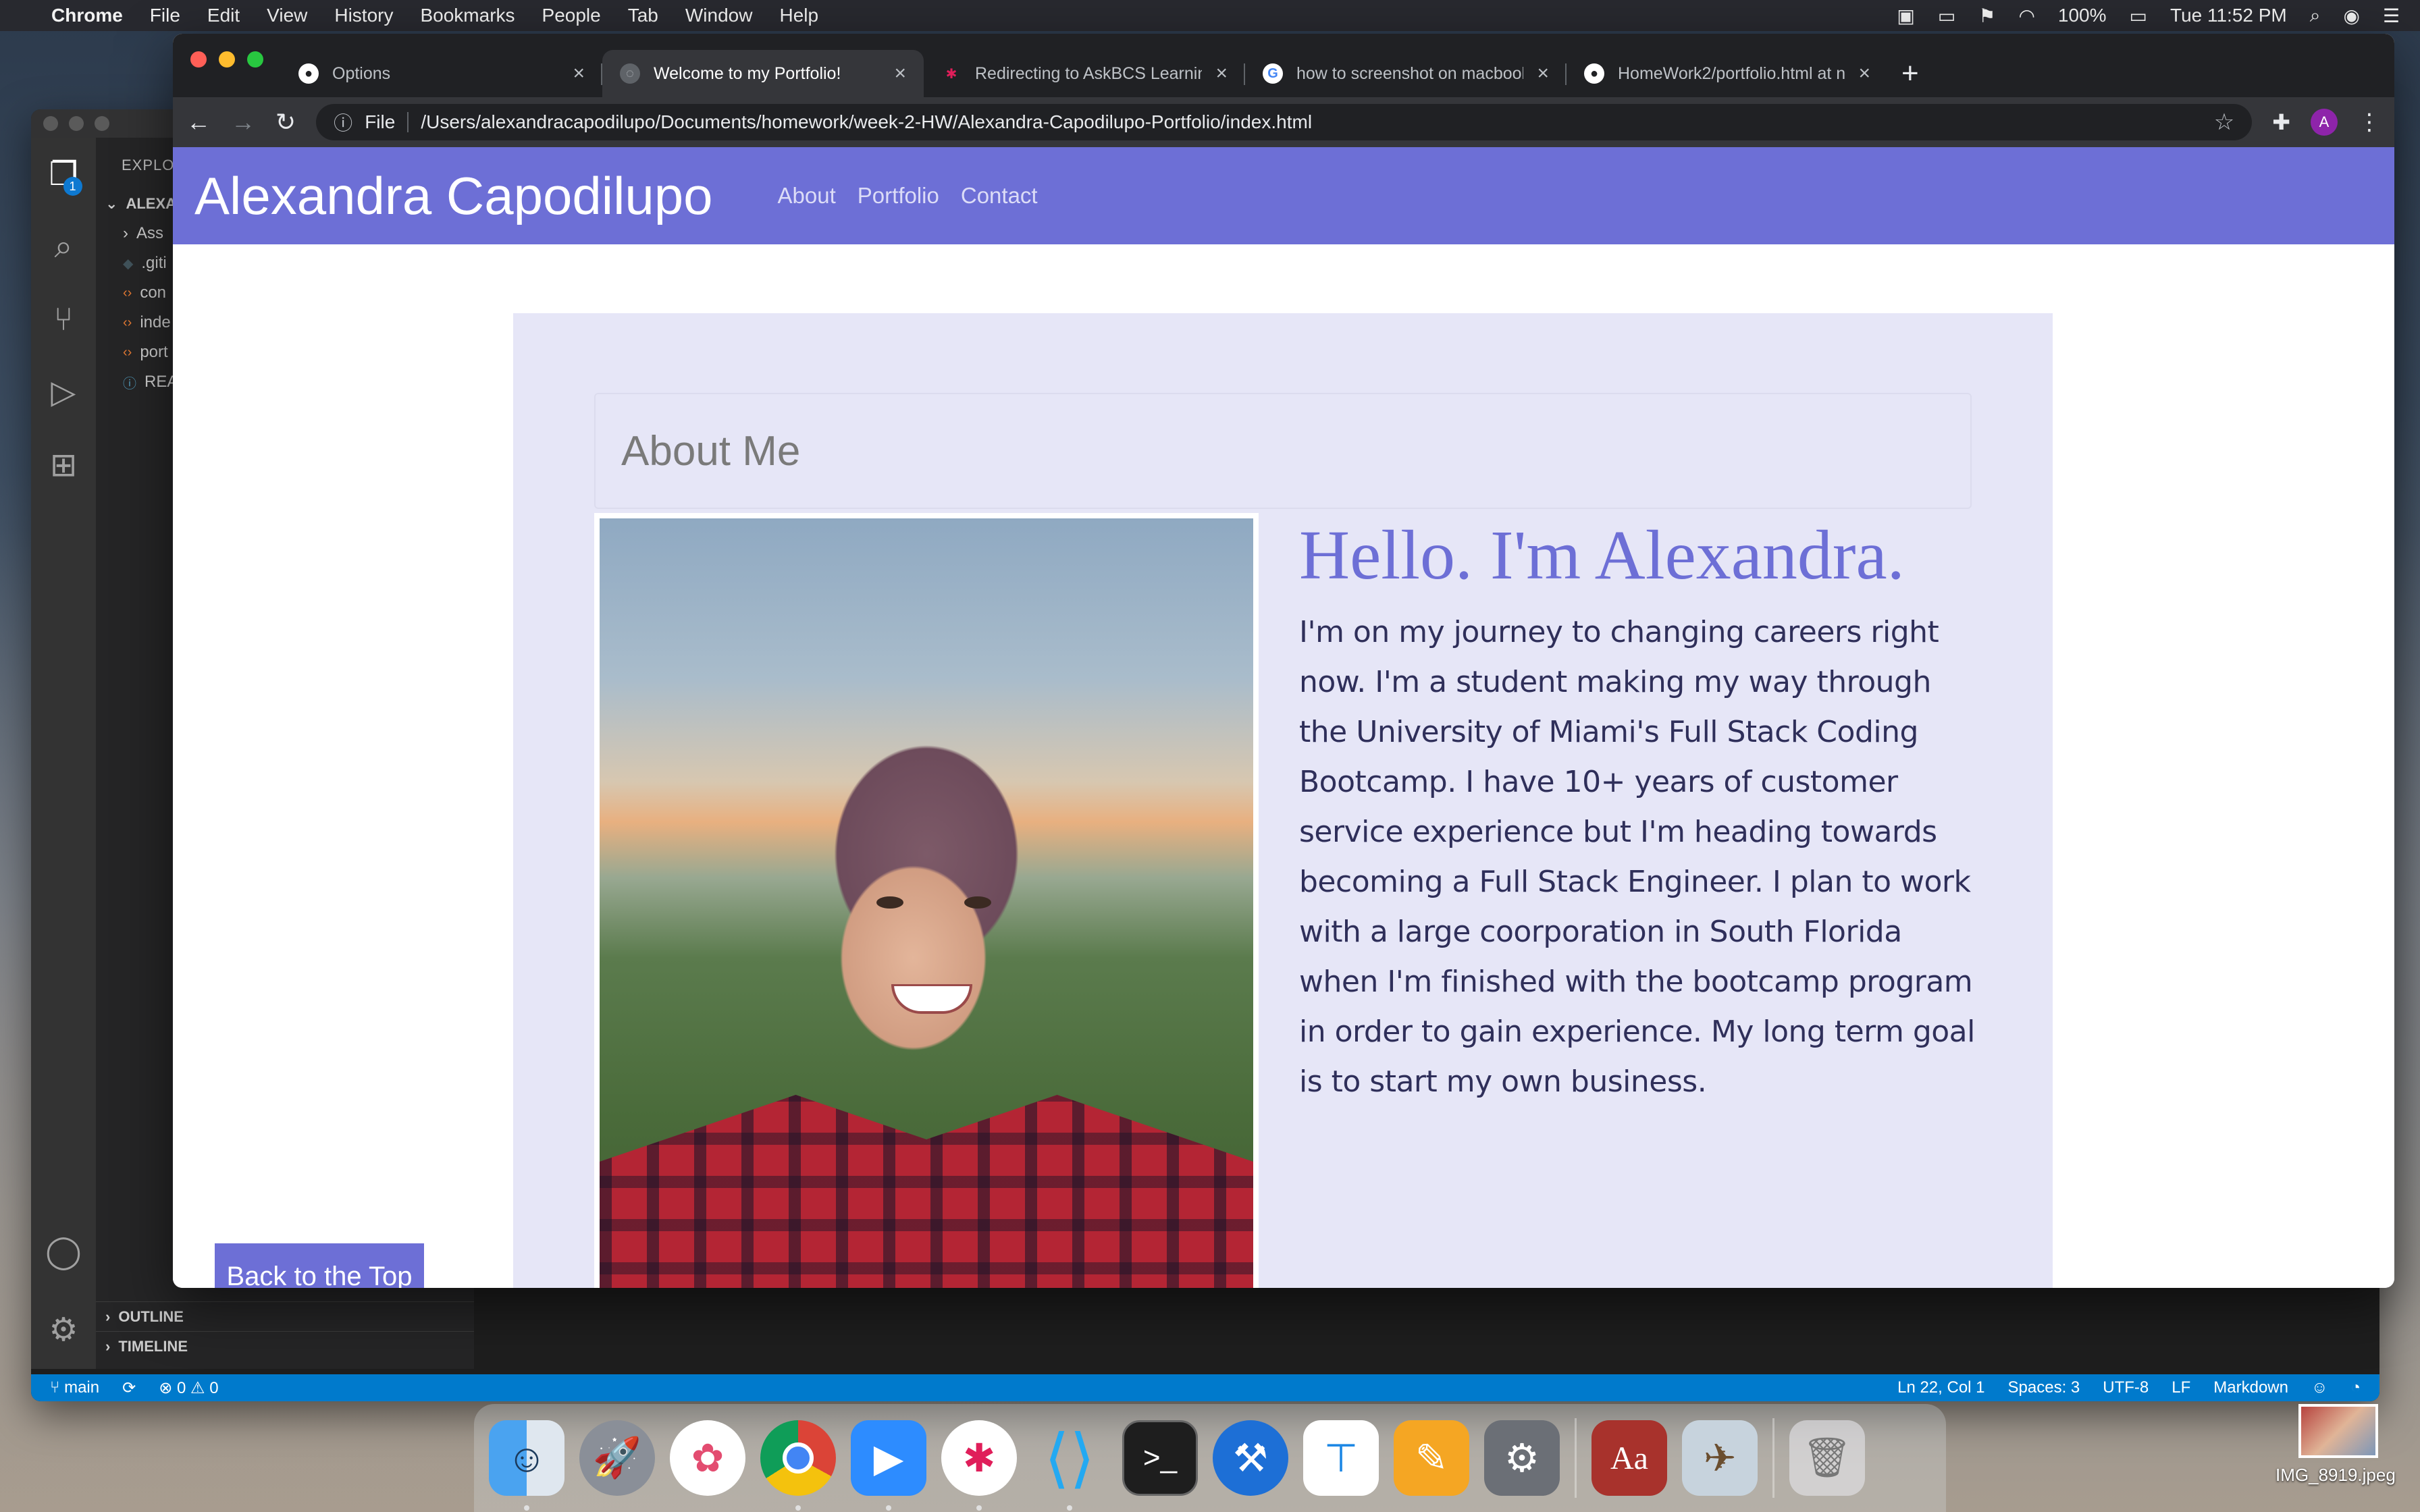  What do you see at coordinates (129, 1388) in the screenshot?
I see `sync-icon: ⟳` at bounding box center [129, 1388].